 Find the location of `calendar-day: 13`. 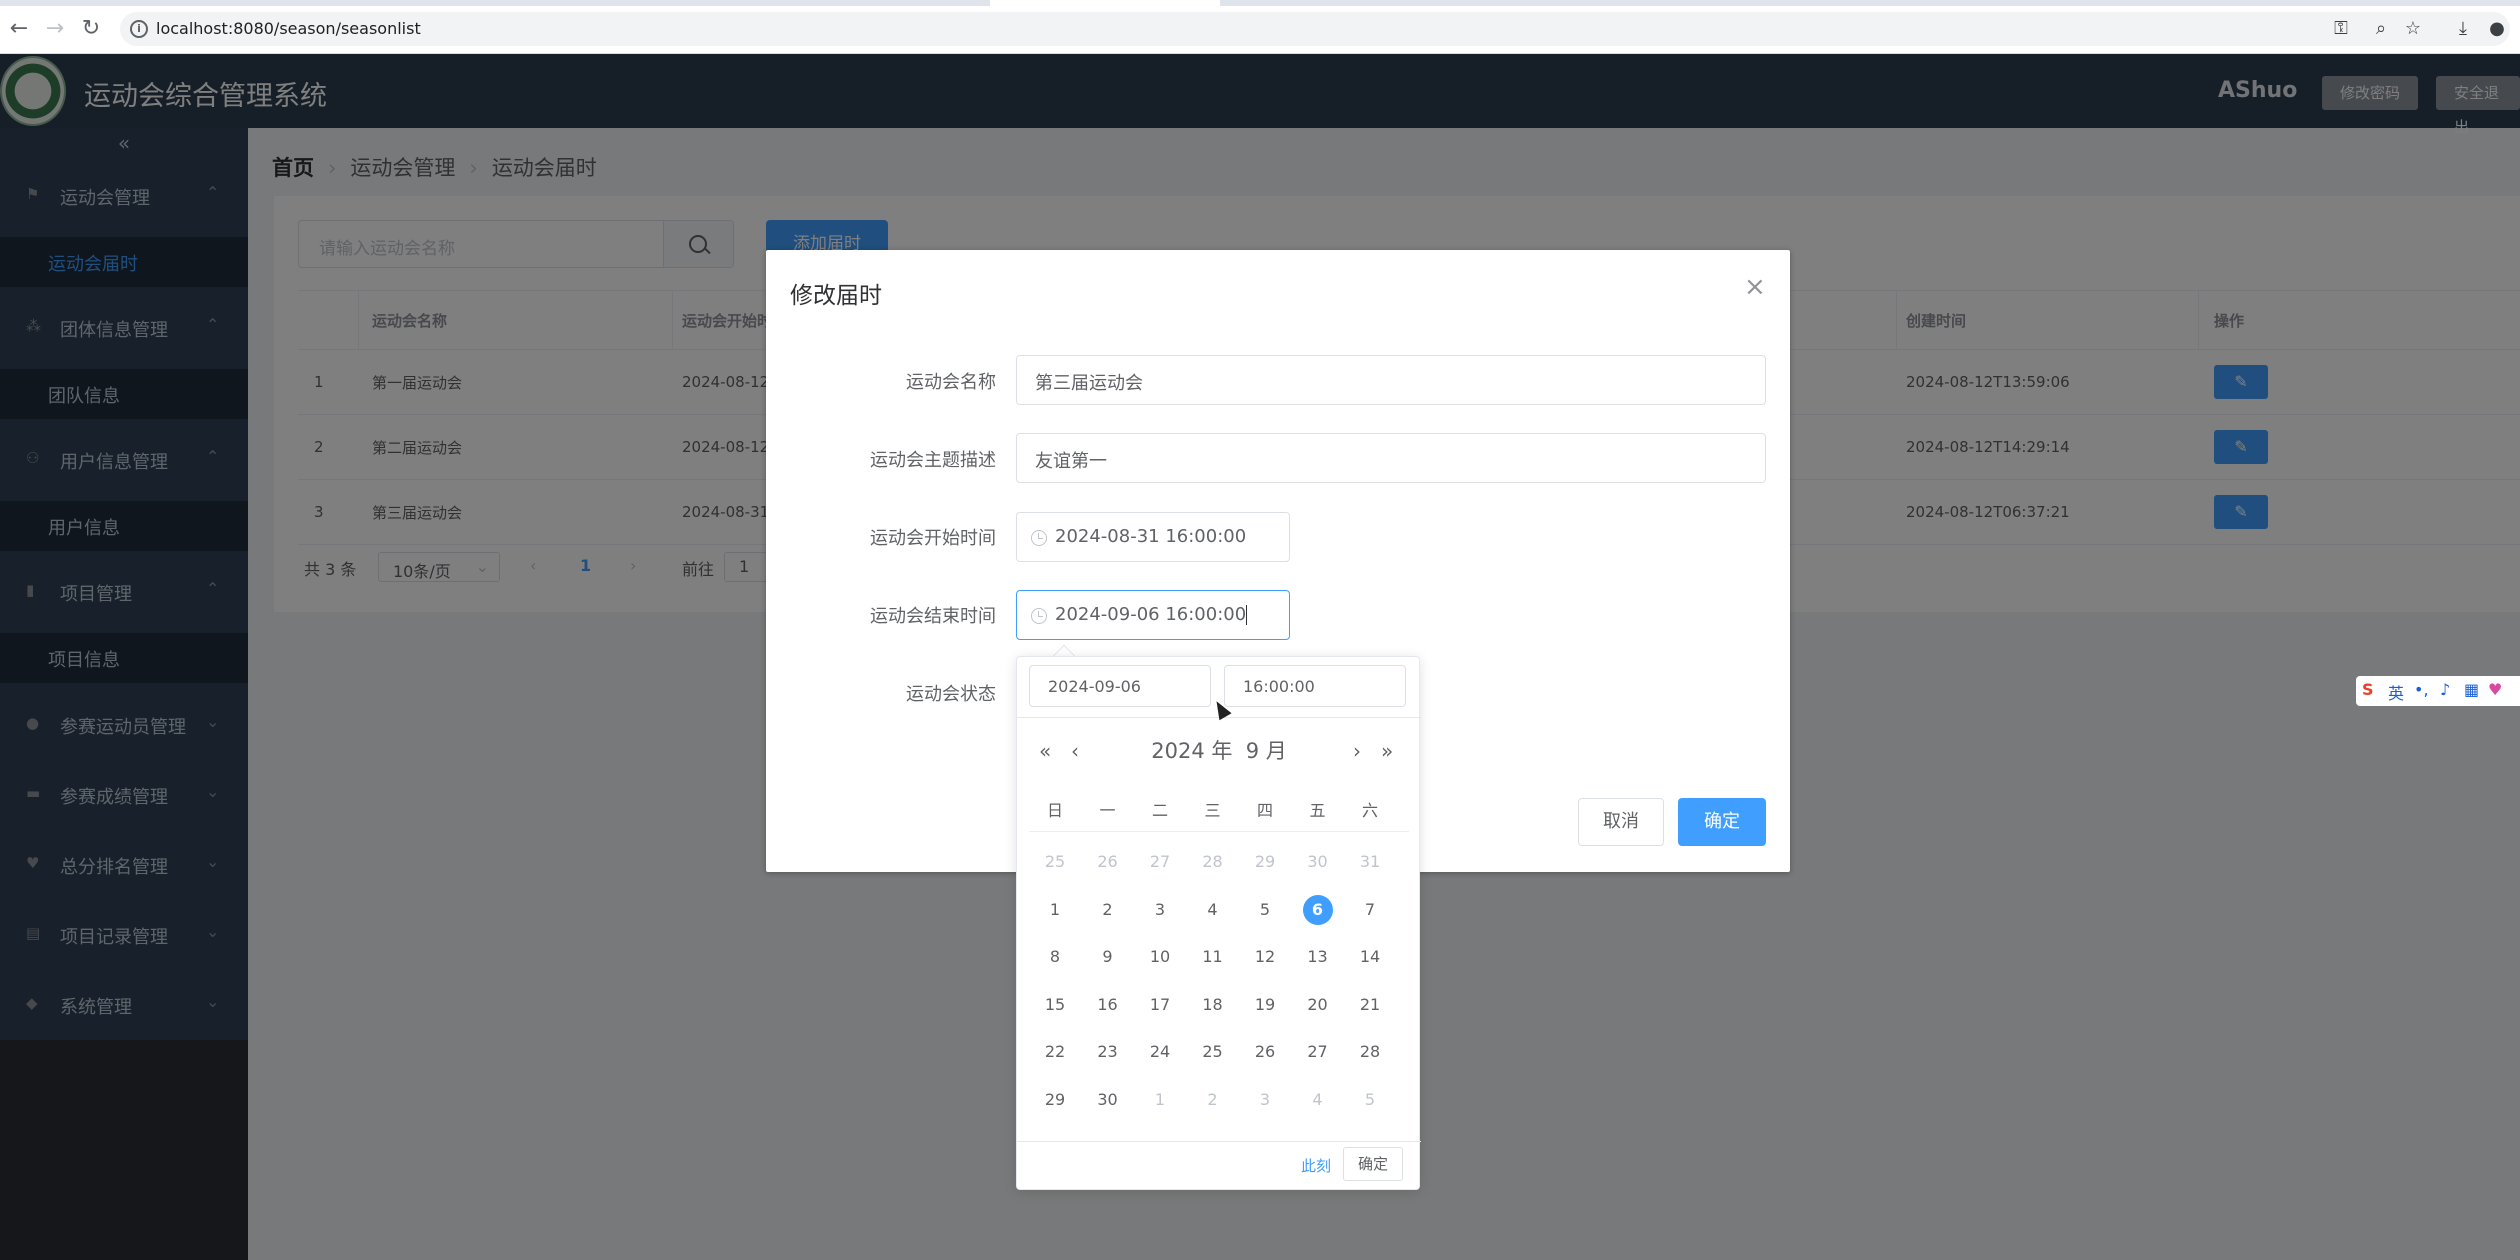

calendar-day: 13 is located at coordinates (1318, 957).